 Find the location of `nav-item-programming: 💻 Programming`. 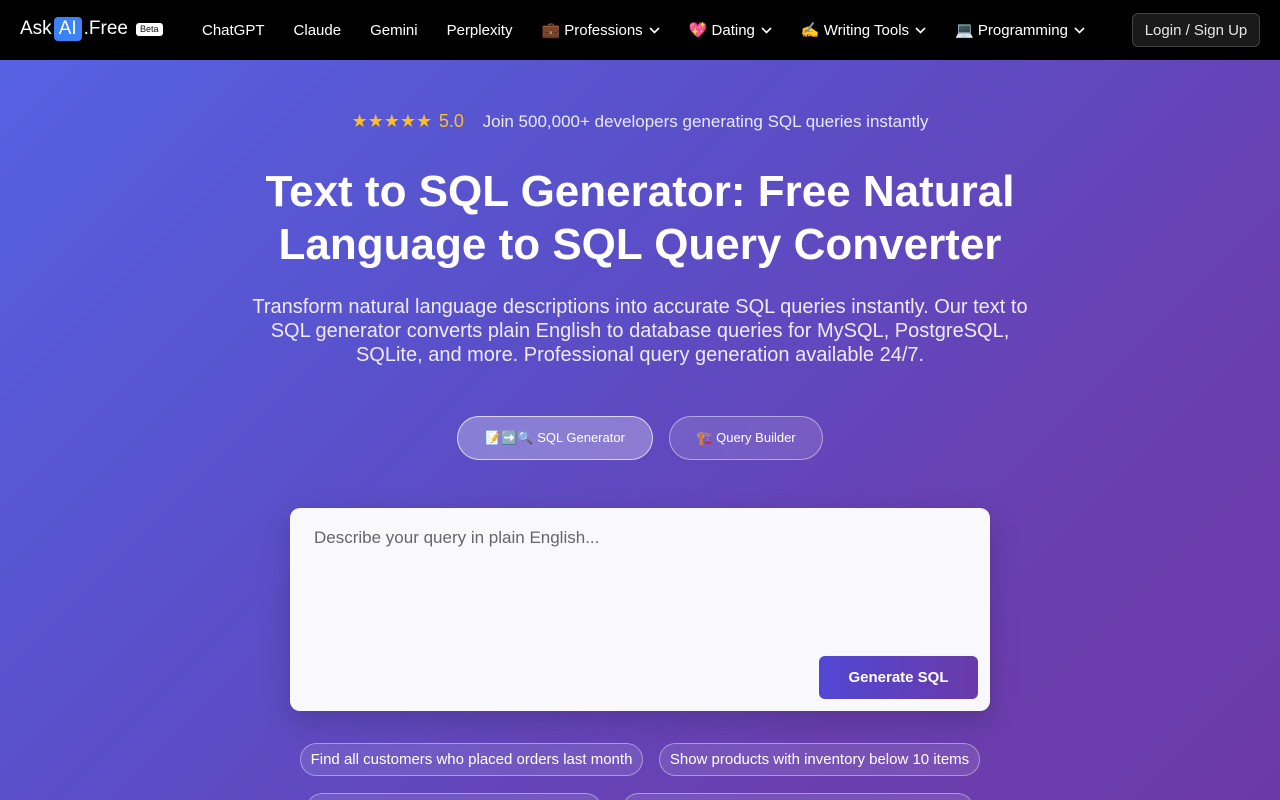

nav-item-programming: 💻 Programming is located at coordinates (1020, 30).